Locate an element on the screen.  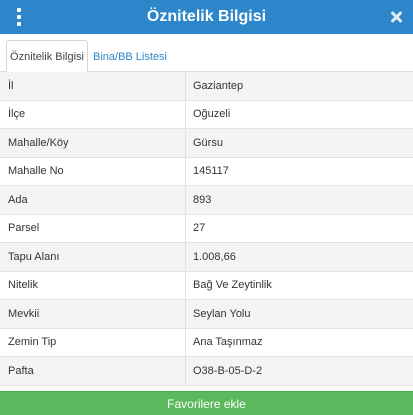
attribute-label: Parsel is located at coordinates (93, 228).